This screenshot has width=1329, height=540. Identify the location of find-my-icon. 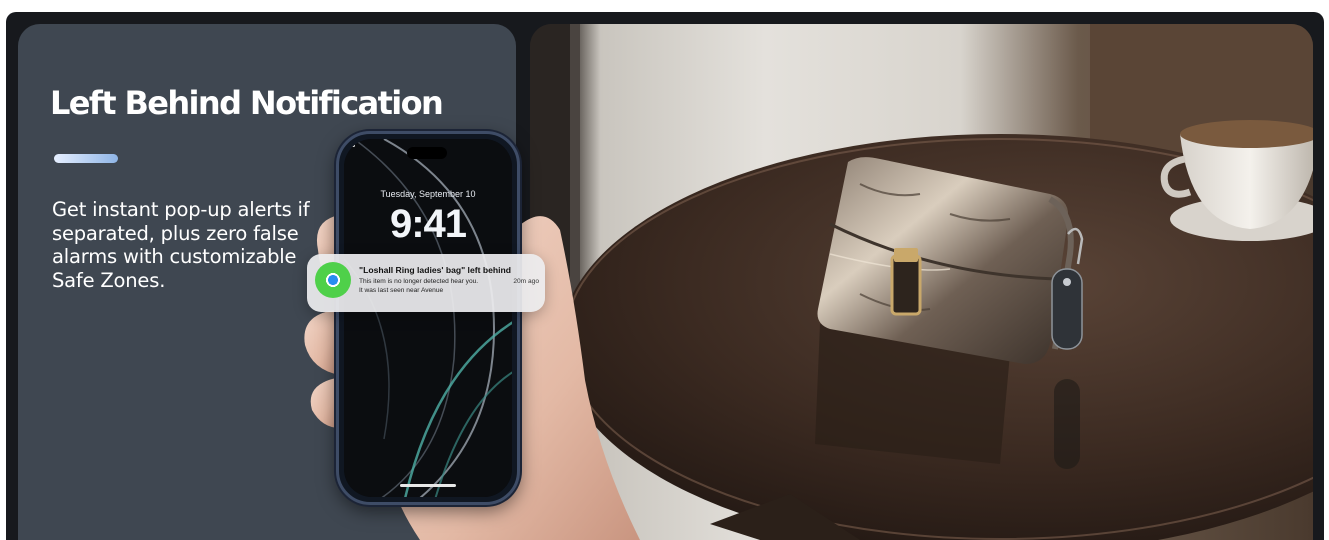
(333, 280).